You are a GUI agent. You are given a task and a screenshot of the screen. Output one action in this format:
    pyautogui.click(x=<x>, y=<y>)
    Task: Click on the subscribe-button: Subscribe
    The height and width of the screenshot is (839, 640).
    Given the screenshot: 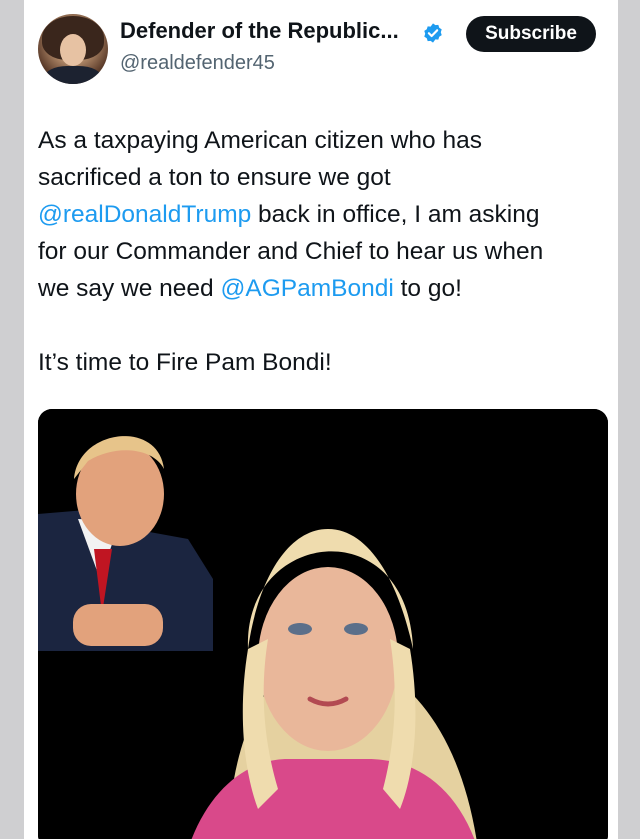 What is the action you would take?
    pyautogui.click(x=531, y=34)
    